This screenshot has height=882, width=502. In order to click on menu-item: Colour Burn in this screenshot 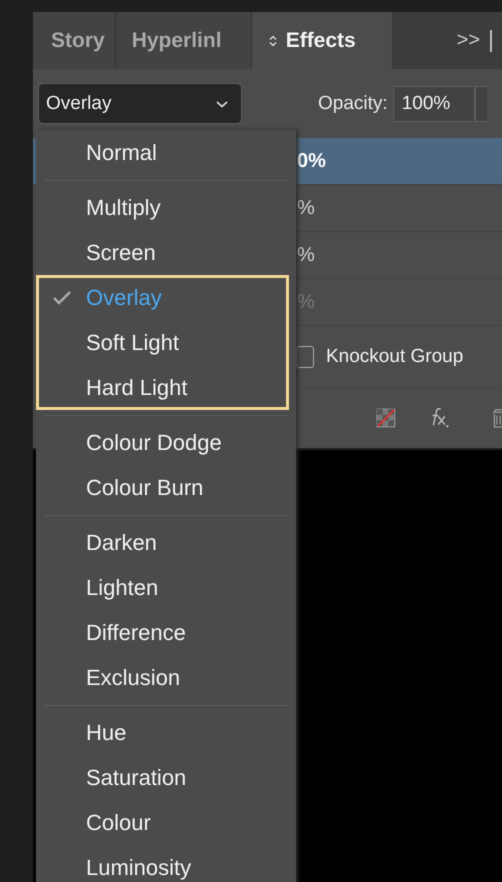, I will do `click(166, 487)`.